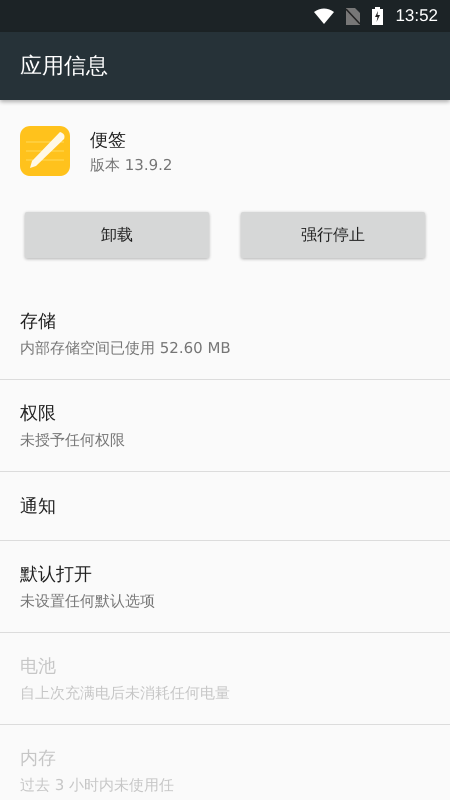 This screenshot has height=800, width=450. What do you see at coordinates (38, 506) in the screenshot?
I see `item-title: 通知` at bounding box center [38, 506].